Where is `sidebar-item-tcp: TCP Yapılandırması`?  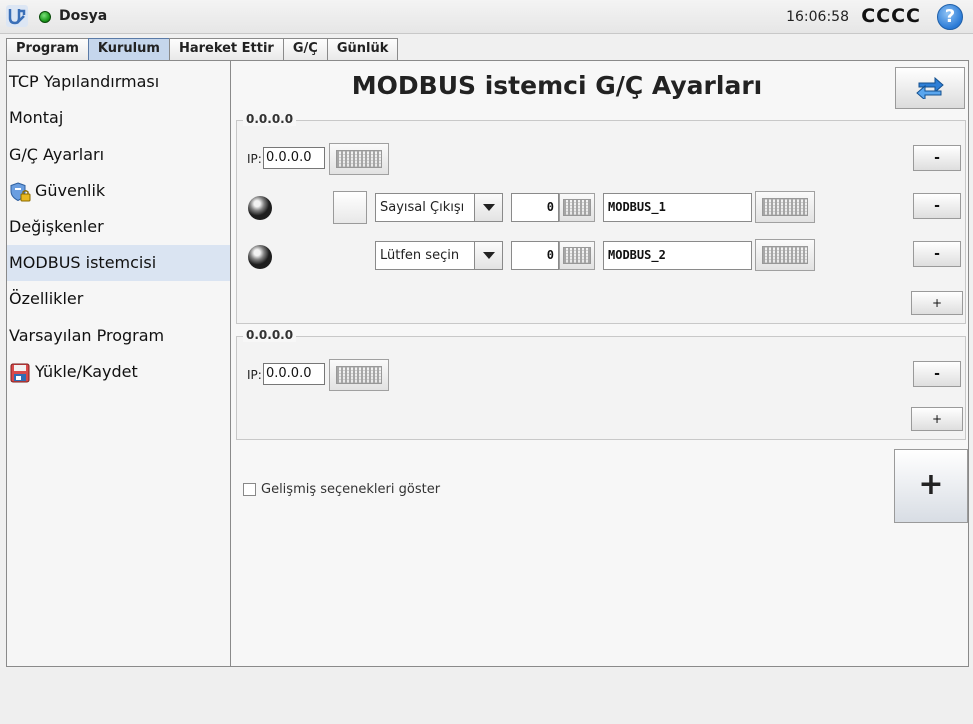 sidebar-item-tcp: TCP Yapılandırması is located at coordinates (118, 82).